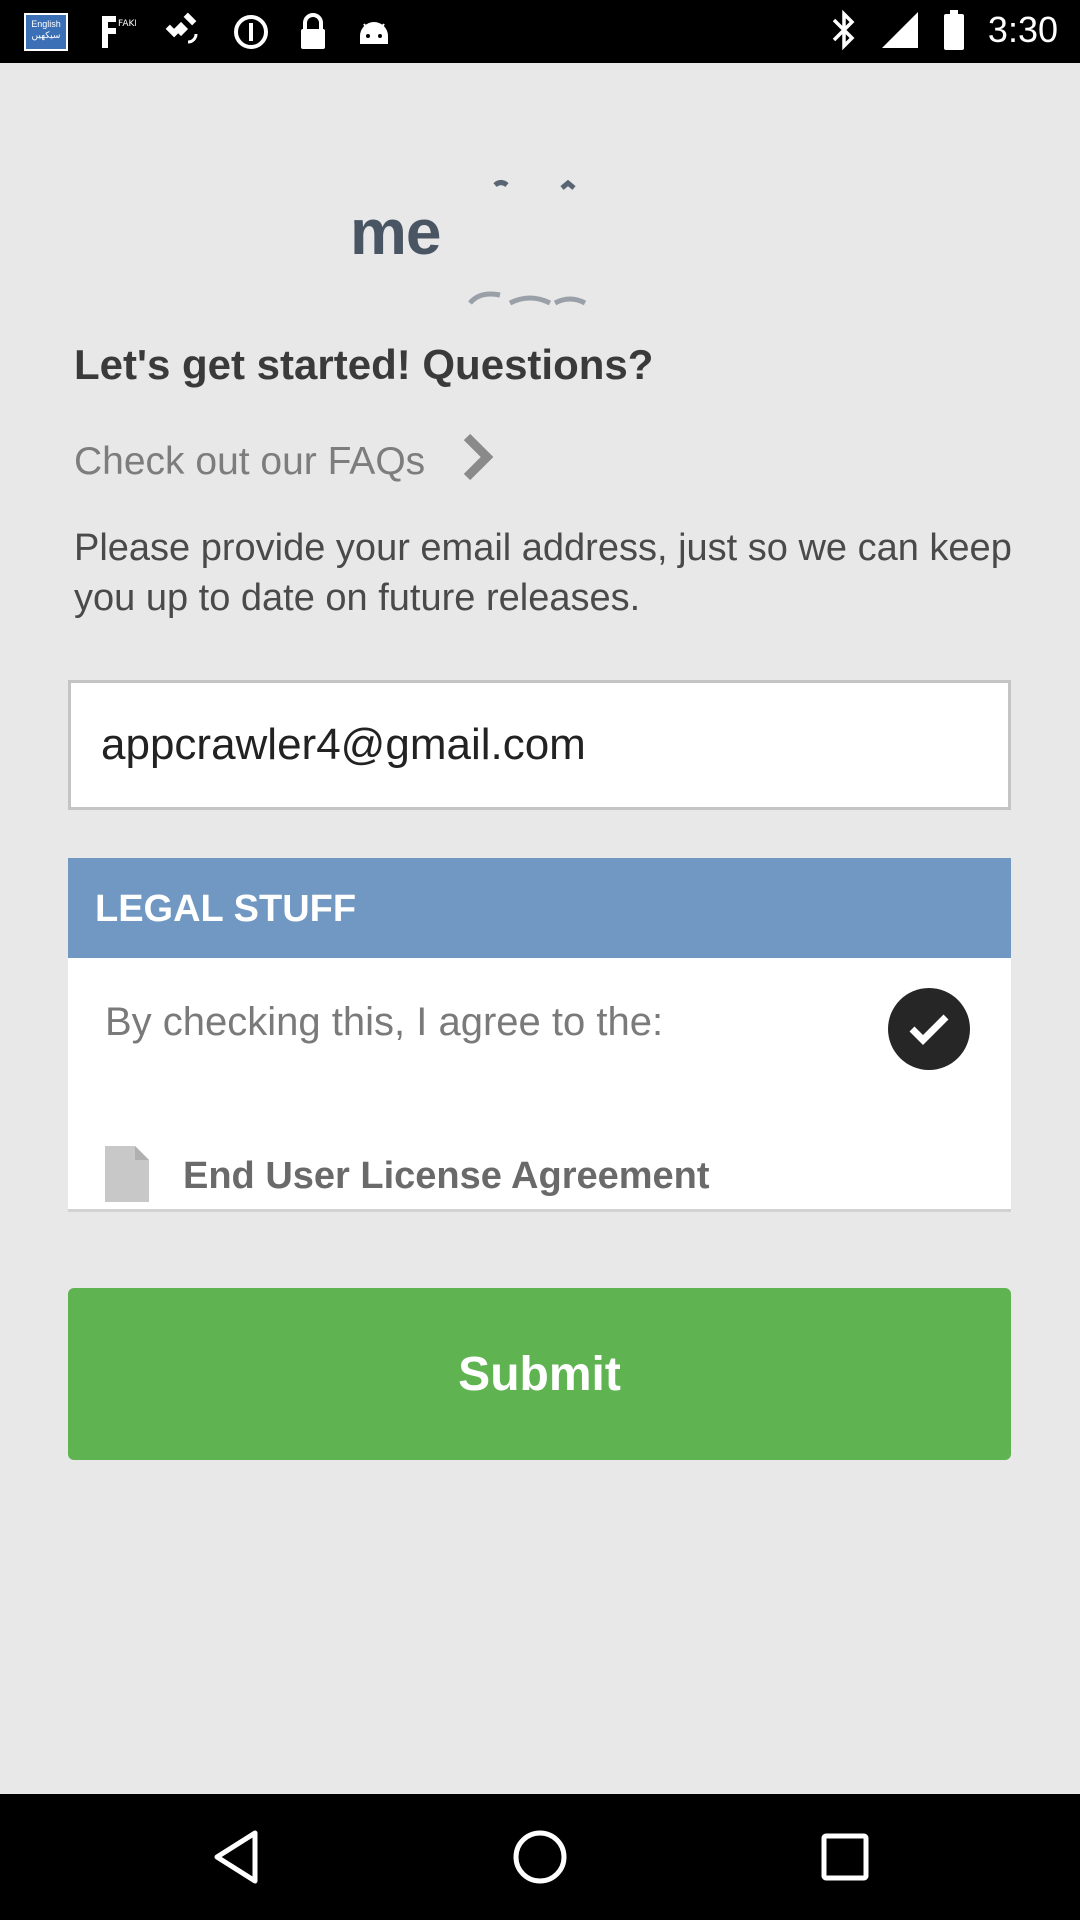 Image resolution: width=1080 pixels, height=1920 pixels. Describe the element at coordinates (116, 32) in the screenshot. I see `fake-gps-icon: FAKE` at that location.